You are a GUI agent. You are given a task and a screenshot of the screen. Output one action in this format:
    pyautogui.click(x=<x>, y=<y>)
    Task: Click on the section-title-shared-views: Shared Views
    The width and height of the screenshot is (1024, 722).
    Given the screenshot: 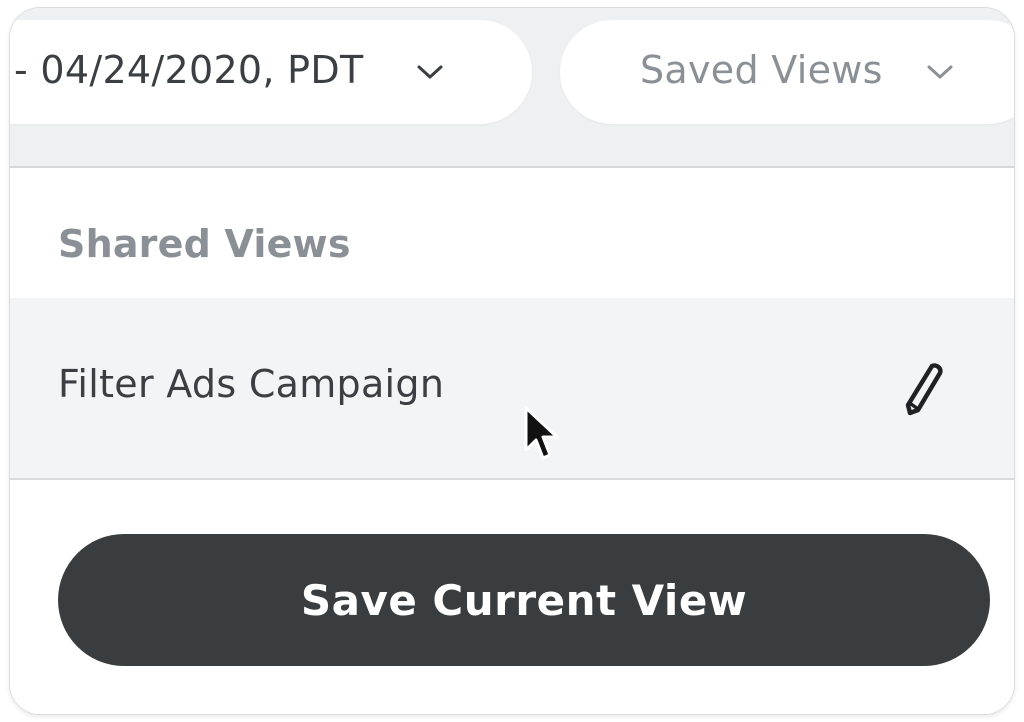 What is the action you would take?
    pyautogui.click(x=204, y=244)
    